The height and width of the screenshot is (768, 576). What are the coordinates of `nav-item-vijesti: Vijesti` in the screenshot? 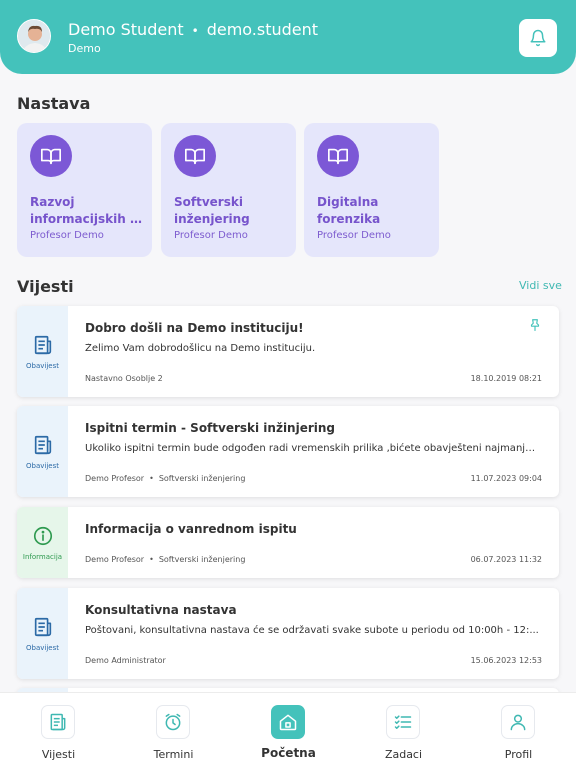 It's located at (58, 730).